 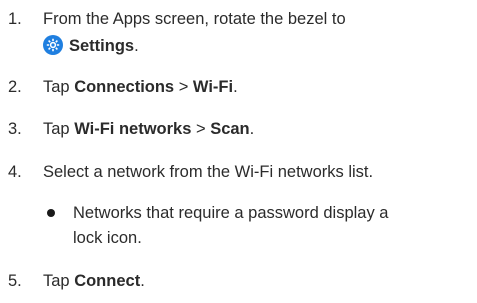 What do you see at coordinates (53, 45) in the screenshot?
I see `settings-gear-icon` at bounding box center [53, 45].